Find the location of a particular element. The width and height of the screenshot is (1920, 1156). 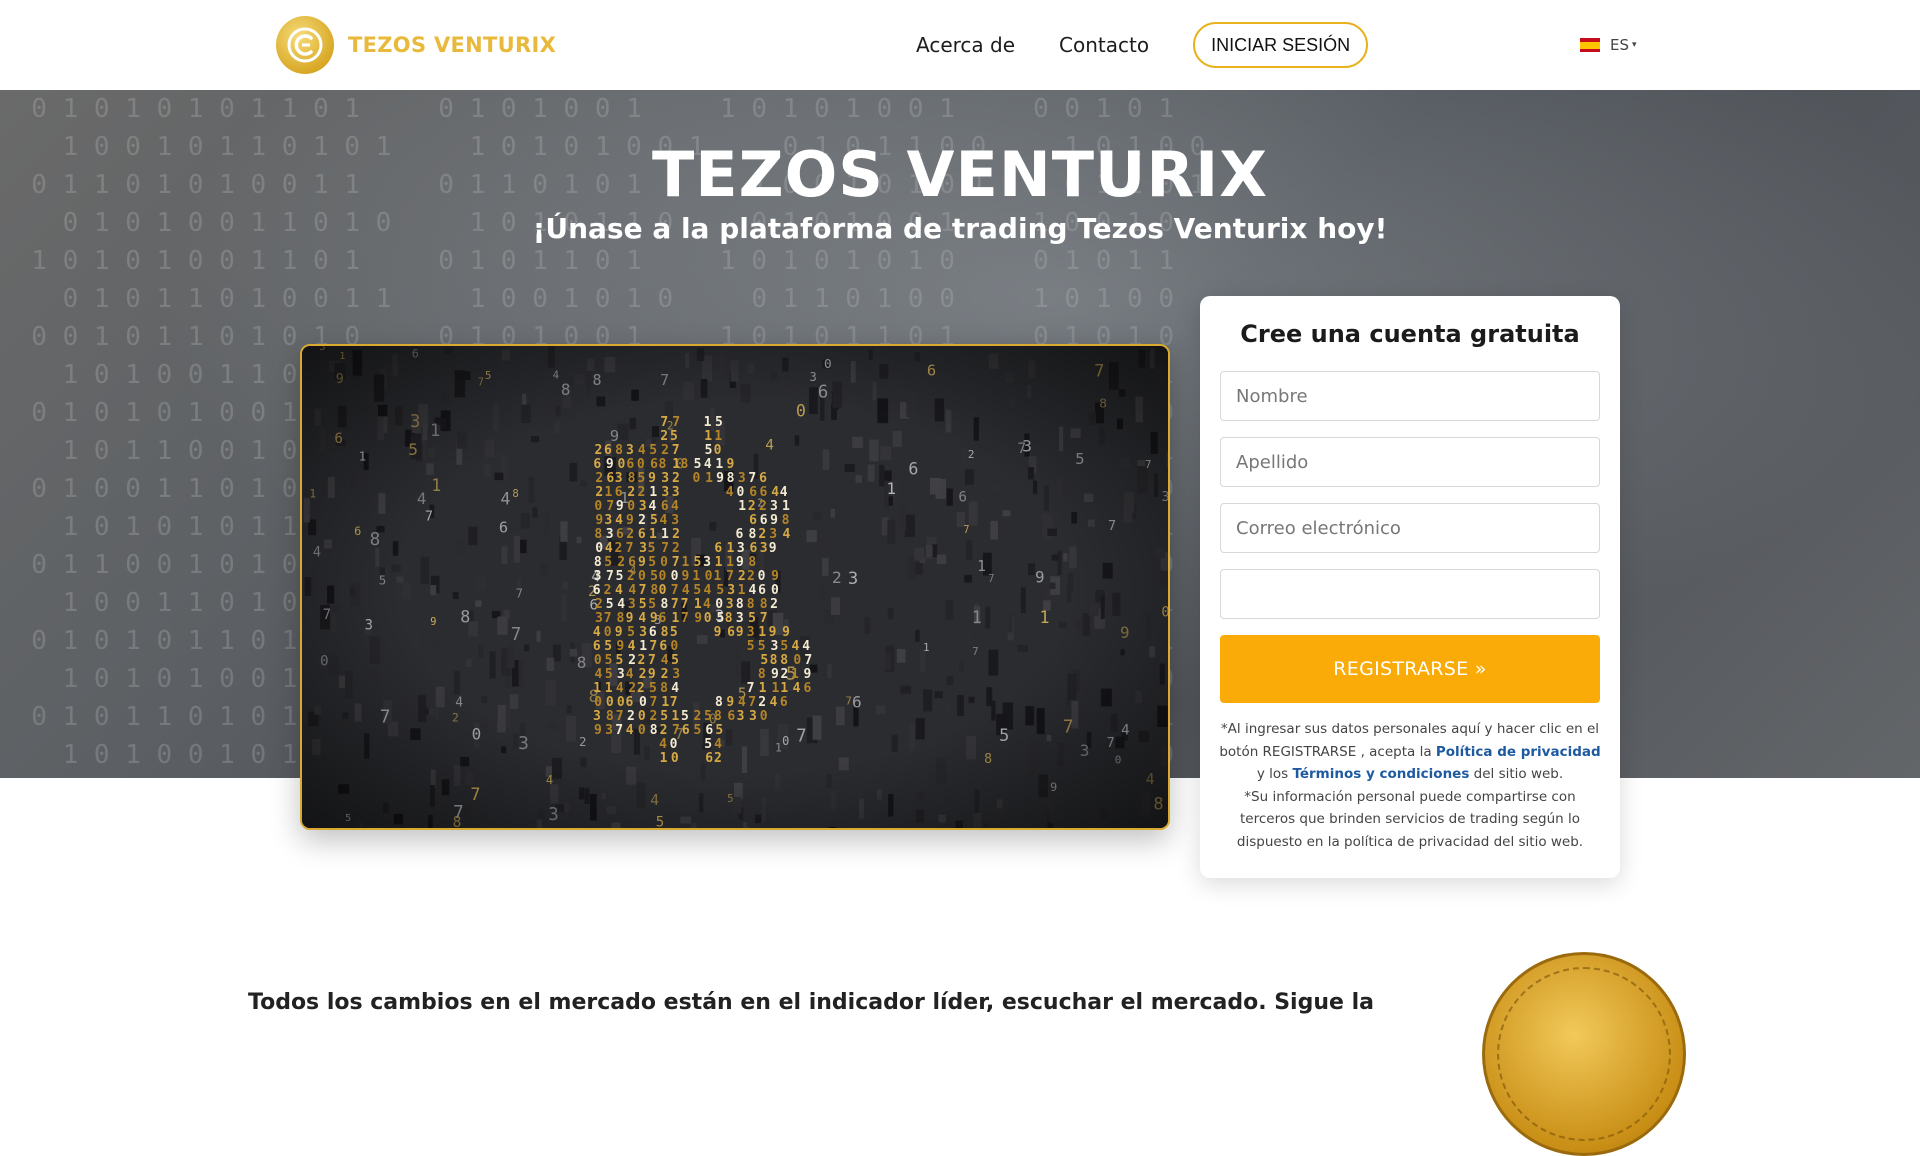

first-name-field is located at coordinates (1410, 396).